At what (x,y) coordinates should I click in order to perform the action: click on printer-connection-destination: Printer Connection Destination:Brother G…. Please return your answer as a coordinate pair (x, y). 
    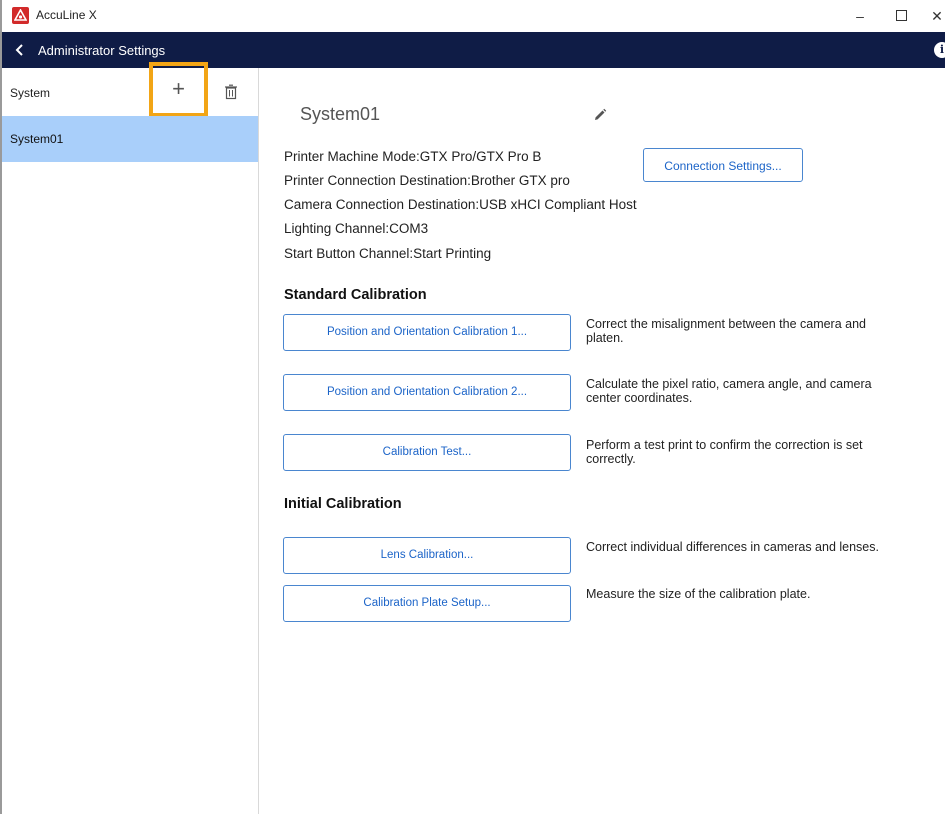
    Looking at the image, I should click on (427, 180).